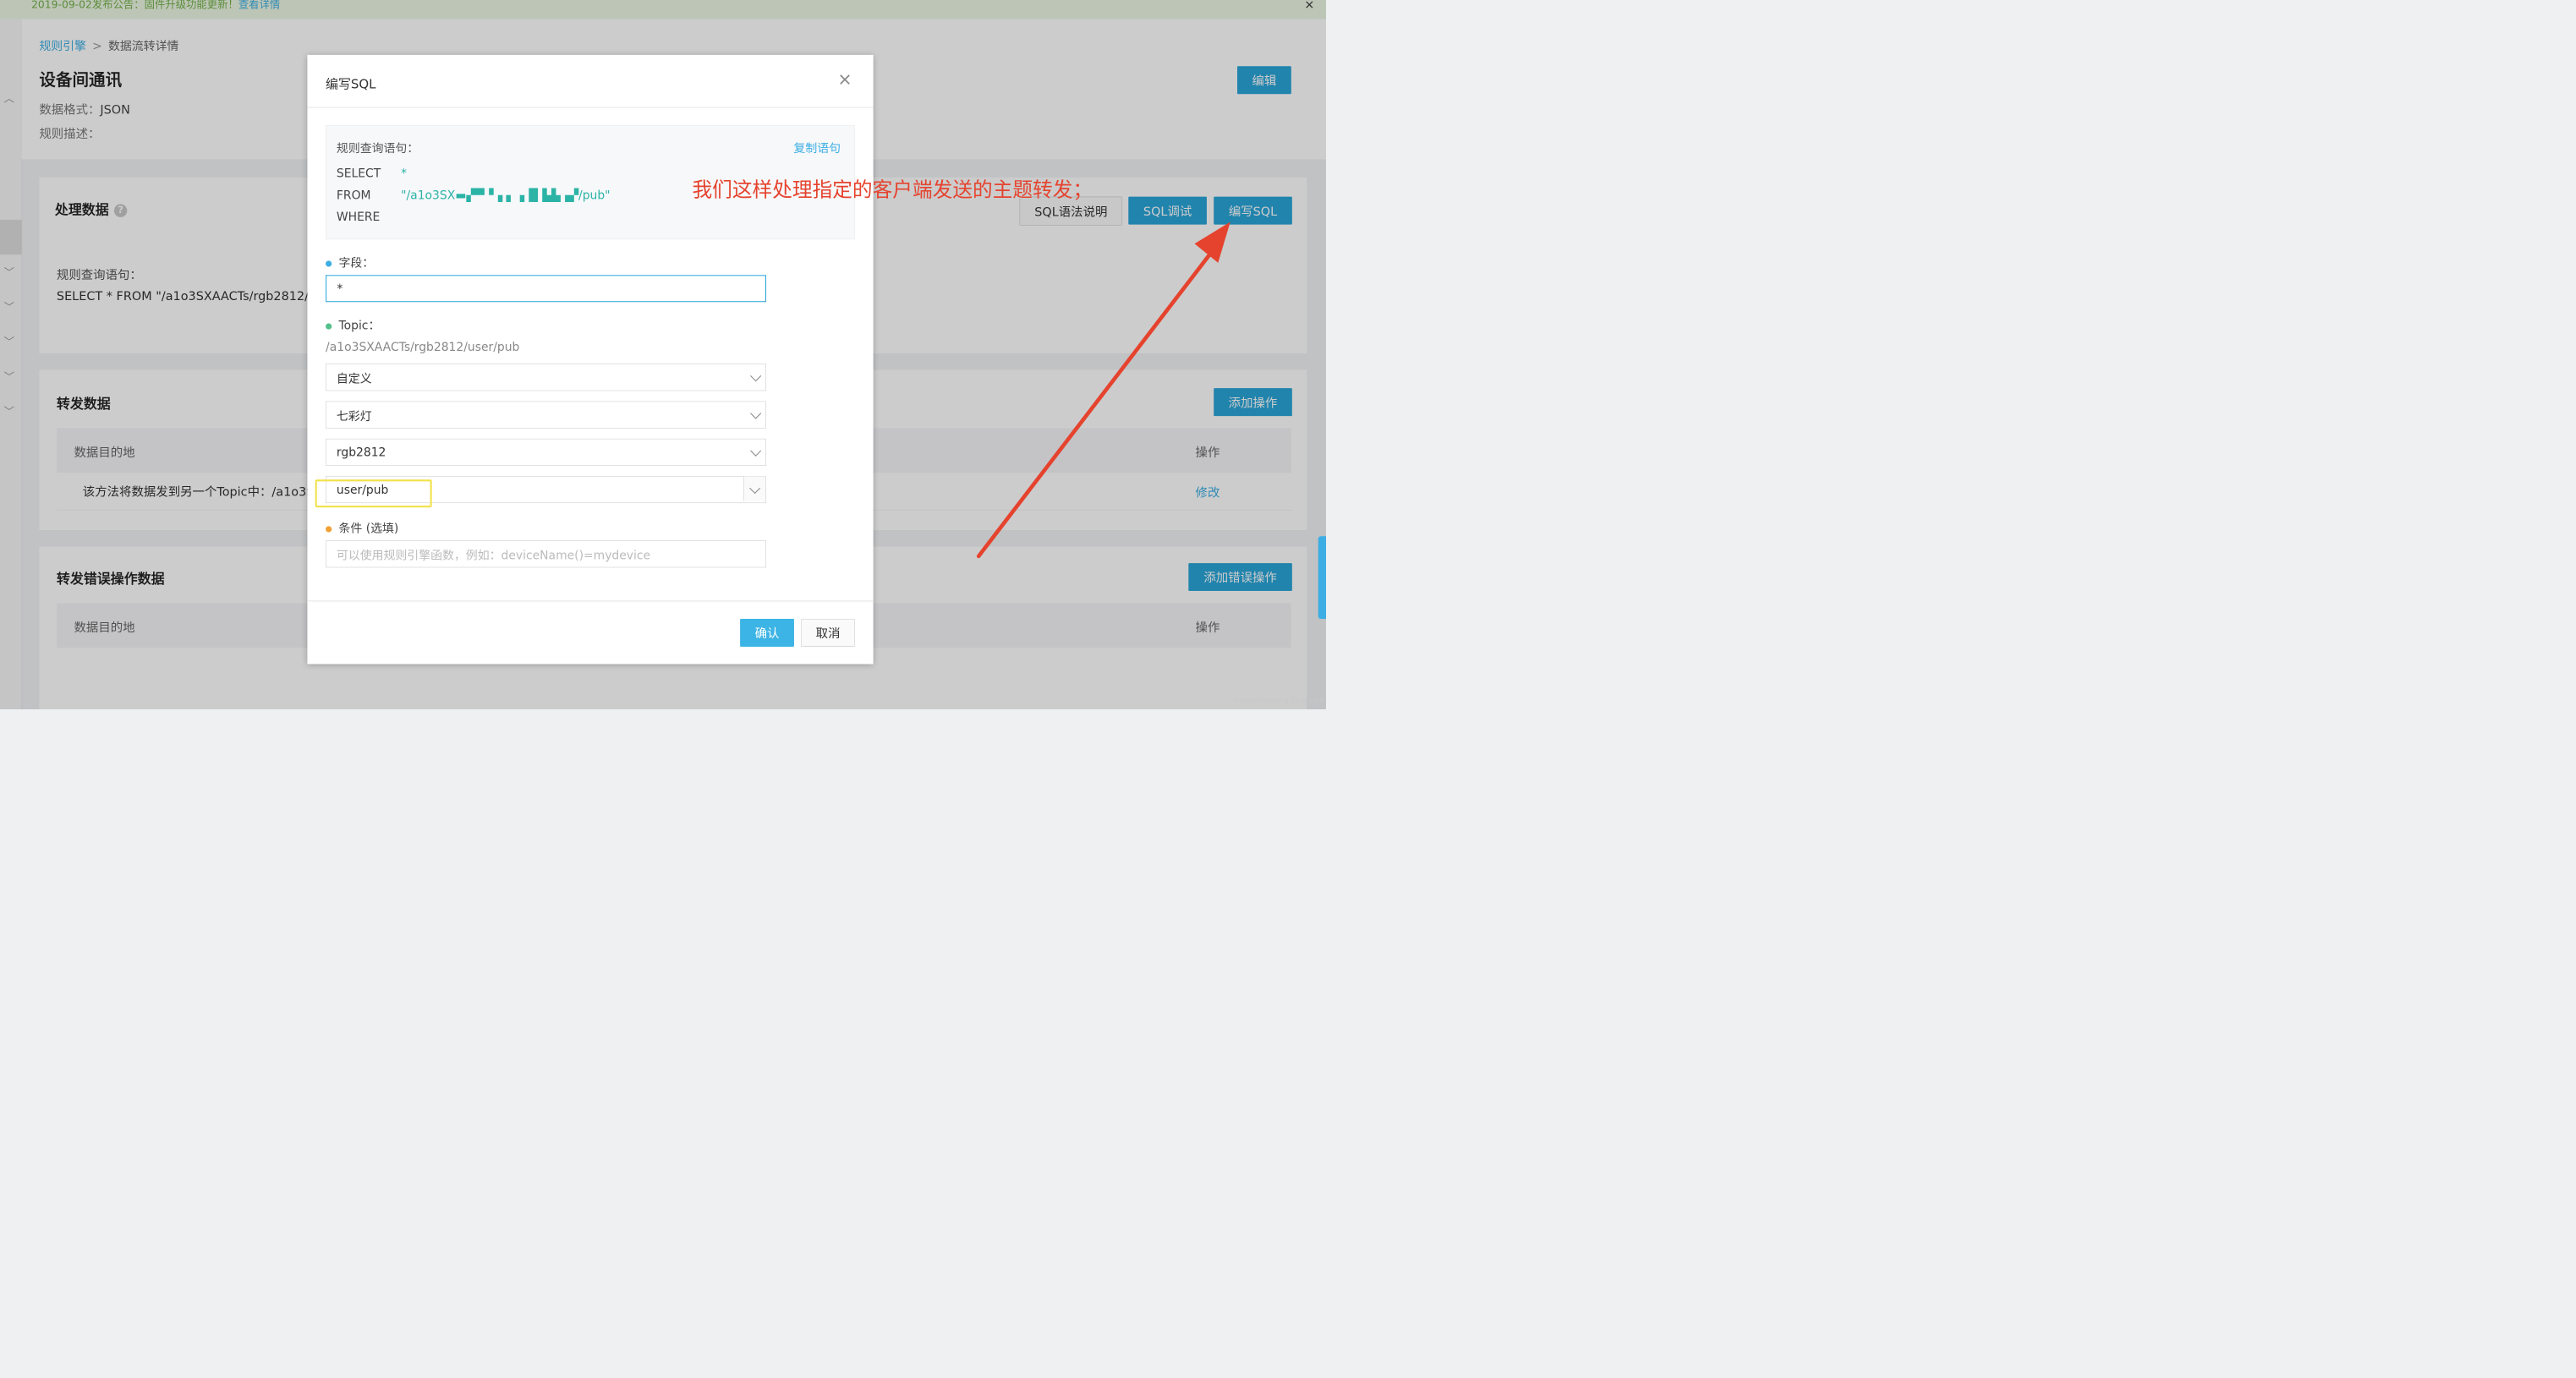  What do you see at coordinates (1096, 402) in the screenshot?
I see `arrow-shaft` at bounding box center [1096, 402].